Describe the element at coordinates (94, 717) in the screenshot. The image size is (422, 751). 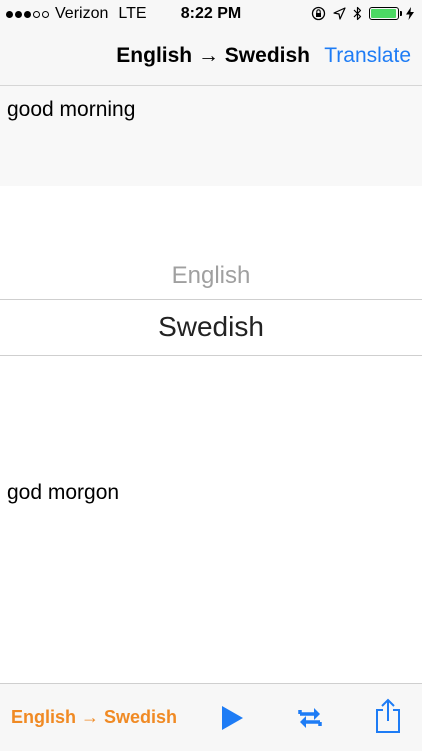
I see `toolbar-language-pair: English → Swedish` at that location.